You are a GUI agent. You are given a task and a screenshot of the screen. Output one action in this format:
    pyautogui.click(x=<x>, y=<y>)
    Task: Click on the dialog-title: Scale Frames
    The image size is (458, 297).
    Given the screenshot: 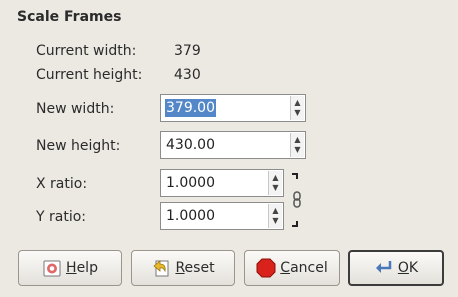 What is the action you would take?
    pyautogui.click(x=69, y=17)
    